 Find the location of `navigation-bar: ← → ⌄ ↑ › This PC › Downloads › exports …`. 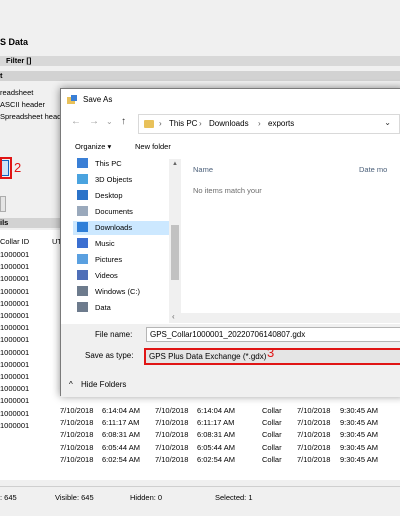

navigation-bar: ← → ⌄ ↑ › This PC › Downloads › exports … is located at coordinates (230, 124).